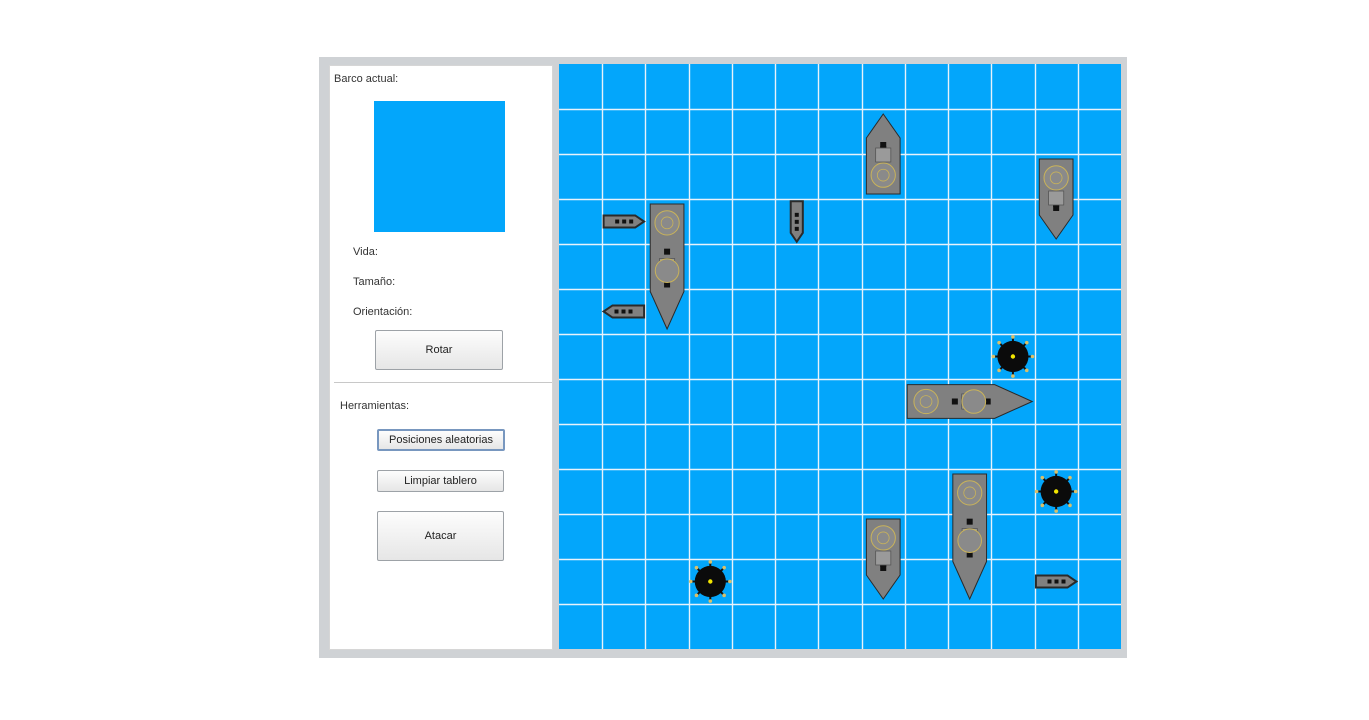 This screenshot has height=720, width=1369. Describe the element at coordinates (366, 79) in the screenshot. I see `current-ship-label: Barco actual:` at that location.